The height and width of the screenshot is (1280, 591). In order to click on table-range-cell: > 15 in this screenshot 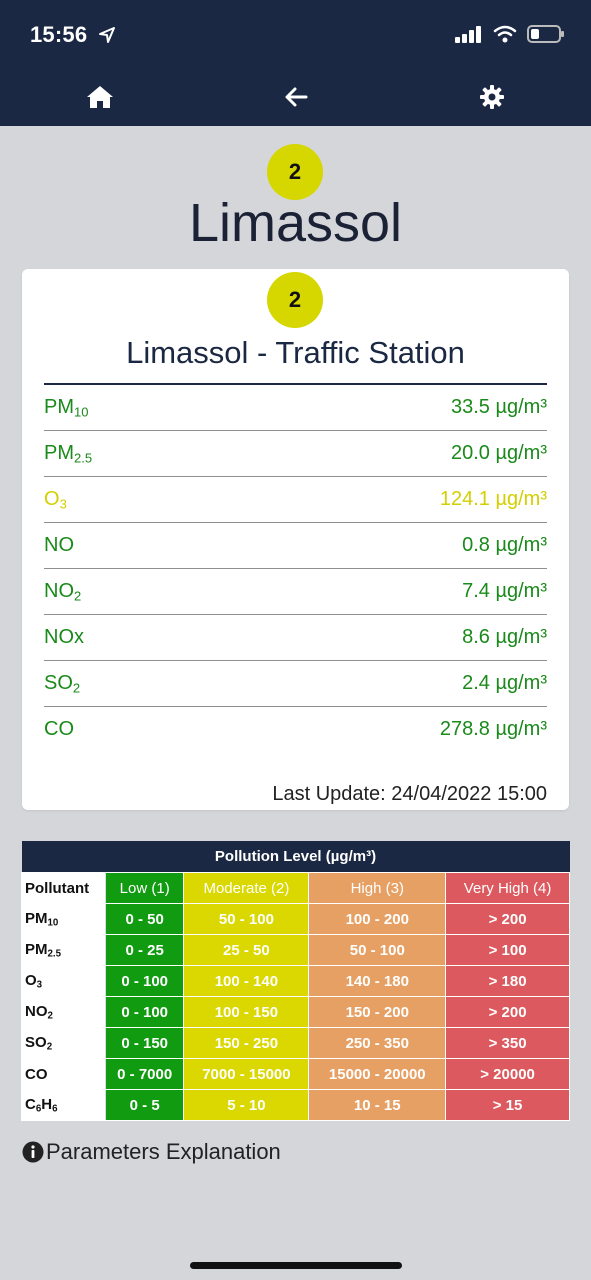, I will do `click(507, 1105)`.